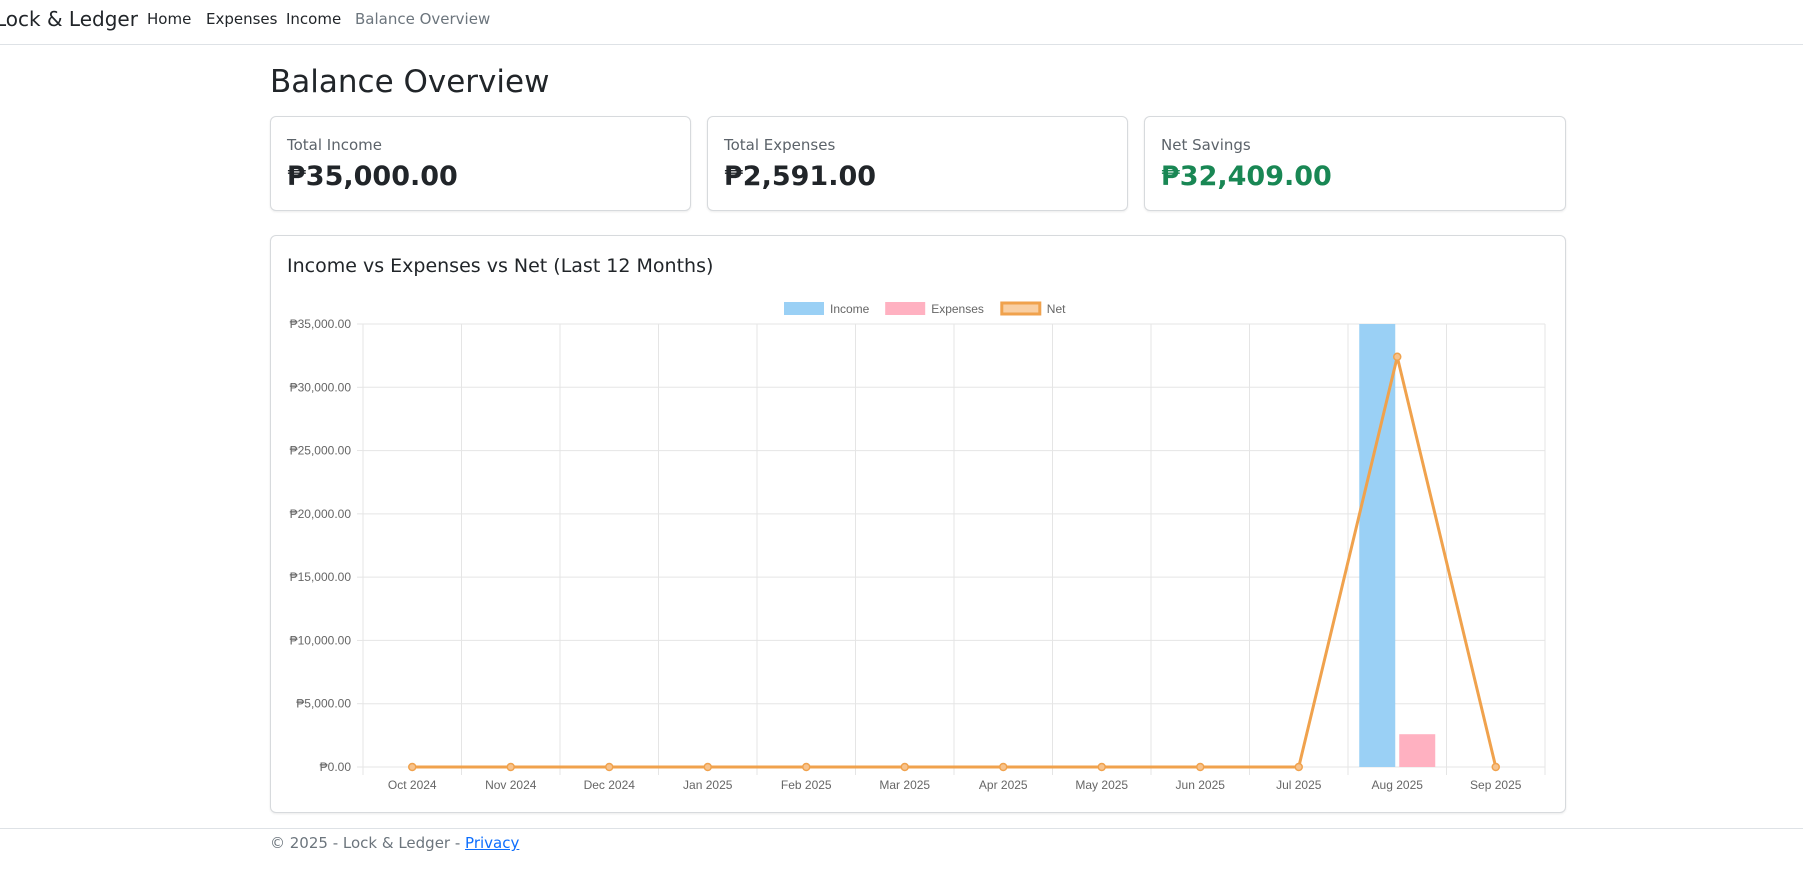 The width and height of the screenshot is (1803, 890). I want to click on footer: © 2025 - Lock & Ledger - Privacy, so click(394, 843).